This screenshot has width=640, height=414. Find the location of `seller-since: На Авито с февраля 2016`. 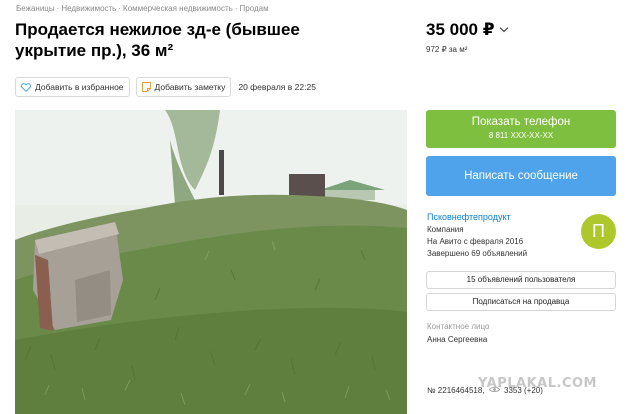

seller-since: На Авито с февраля 2016 is located at coordinates (475, 241).